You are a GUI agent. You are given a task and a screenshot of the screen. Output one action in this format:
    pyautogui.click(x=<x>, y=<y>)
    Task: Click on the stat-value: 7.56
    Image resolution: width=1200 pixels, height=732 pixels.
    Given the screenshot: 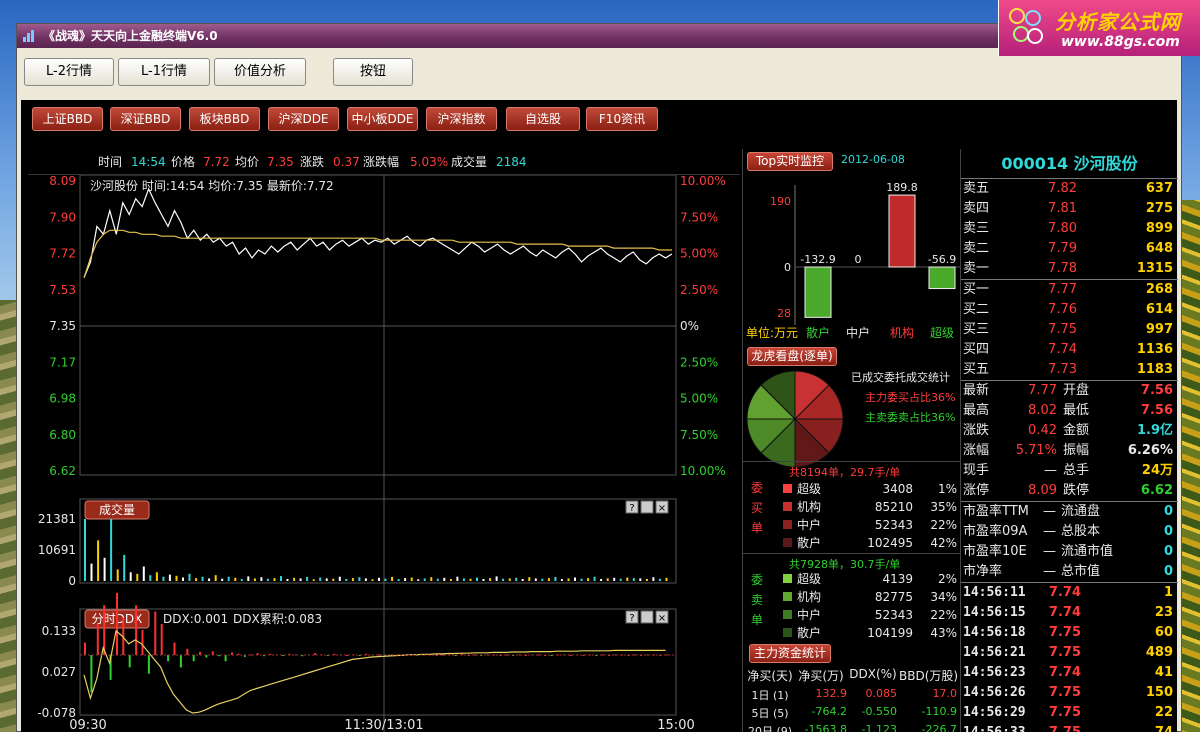 What is the action you would take?
    pyautogui.click(x=1156, y=410)
    